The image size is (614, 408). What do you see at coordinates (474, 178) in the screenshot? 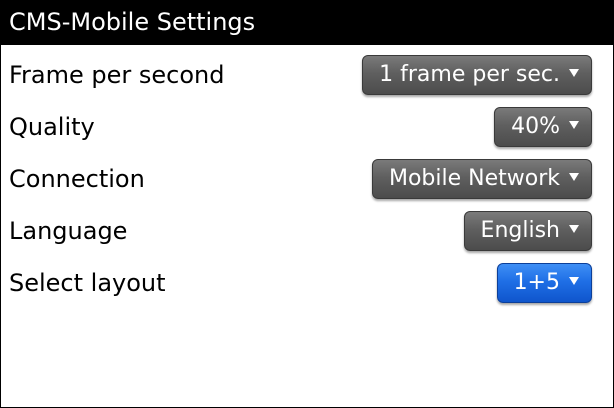
I see `dropdown-value: Mobile Network` at bounding box center [474, 178].